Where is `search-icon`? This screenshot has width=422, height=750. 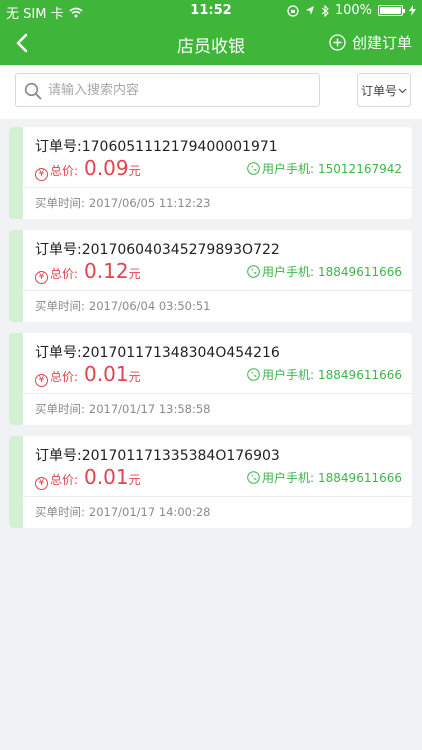 search-icon is located at coordinates (33, 91).